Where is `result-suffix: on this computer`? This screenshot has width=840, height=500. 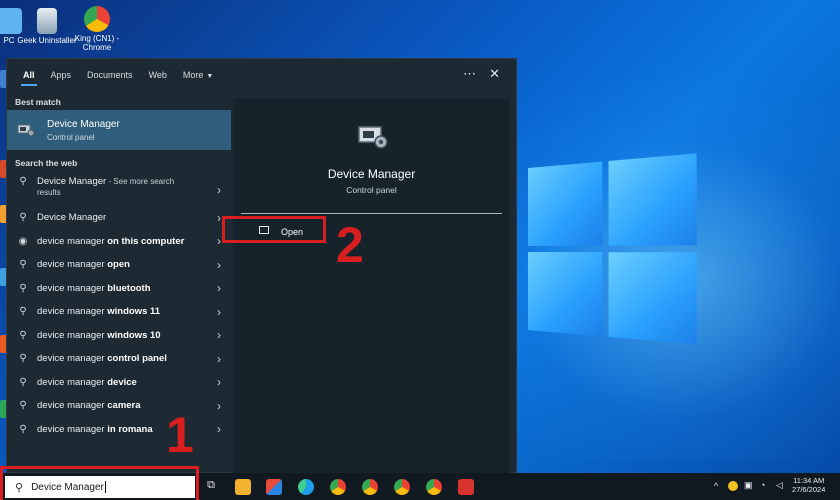 result-suffix: on this computer is located at coordinates (144, 241).